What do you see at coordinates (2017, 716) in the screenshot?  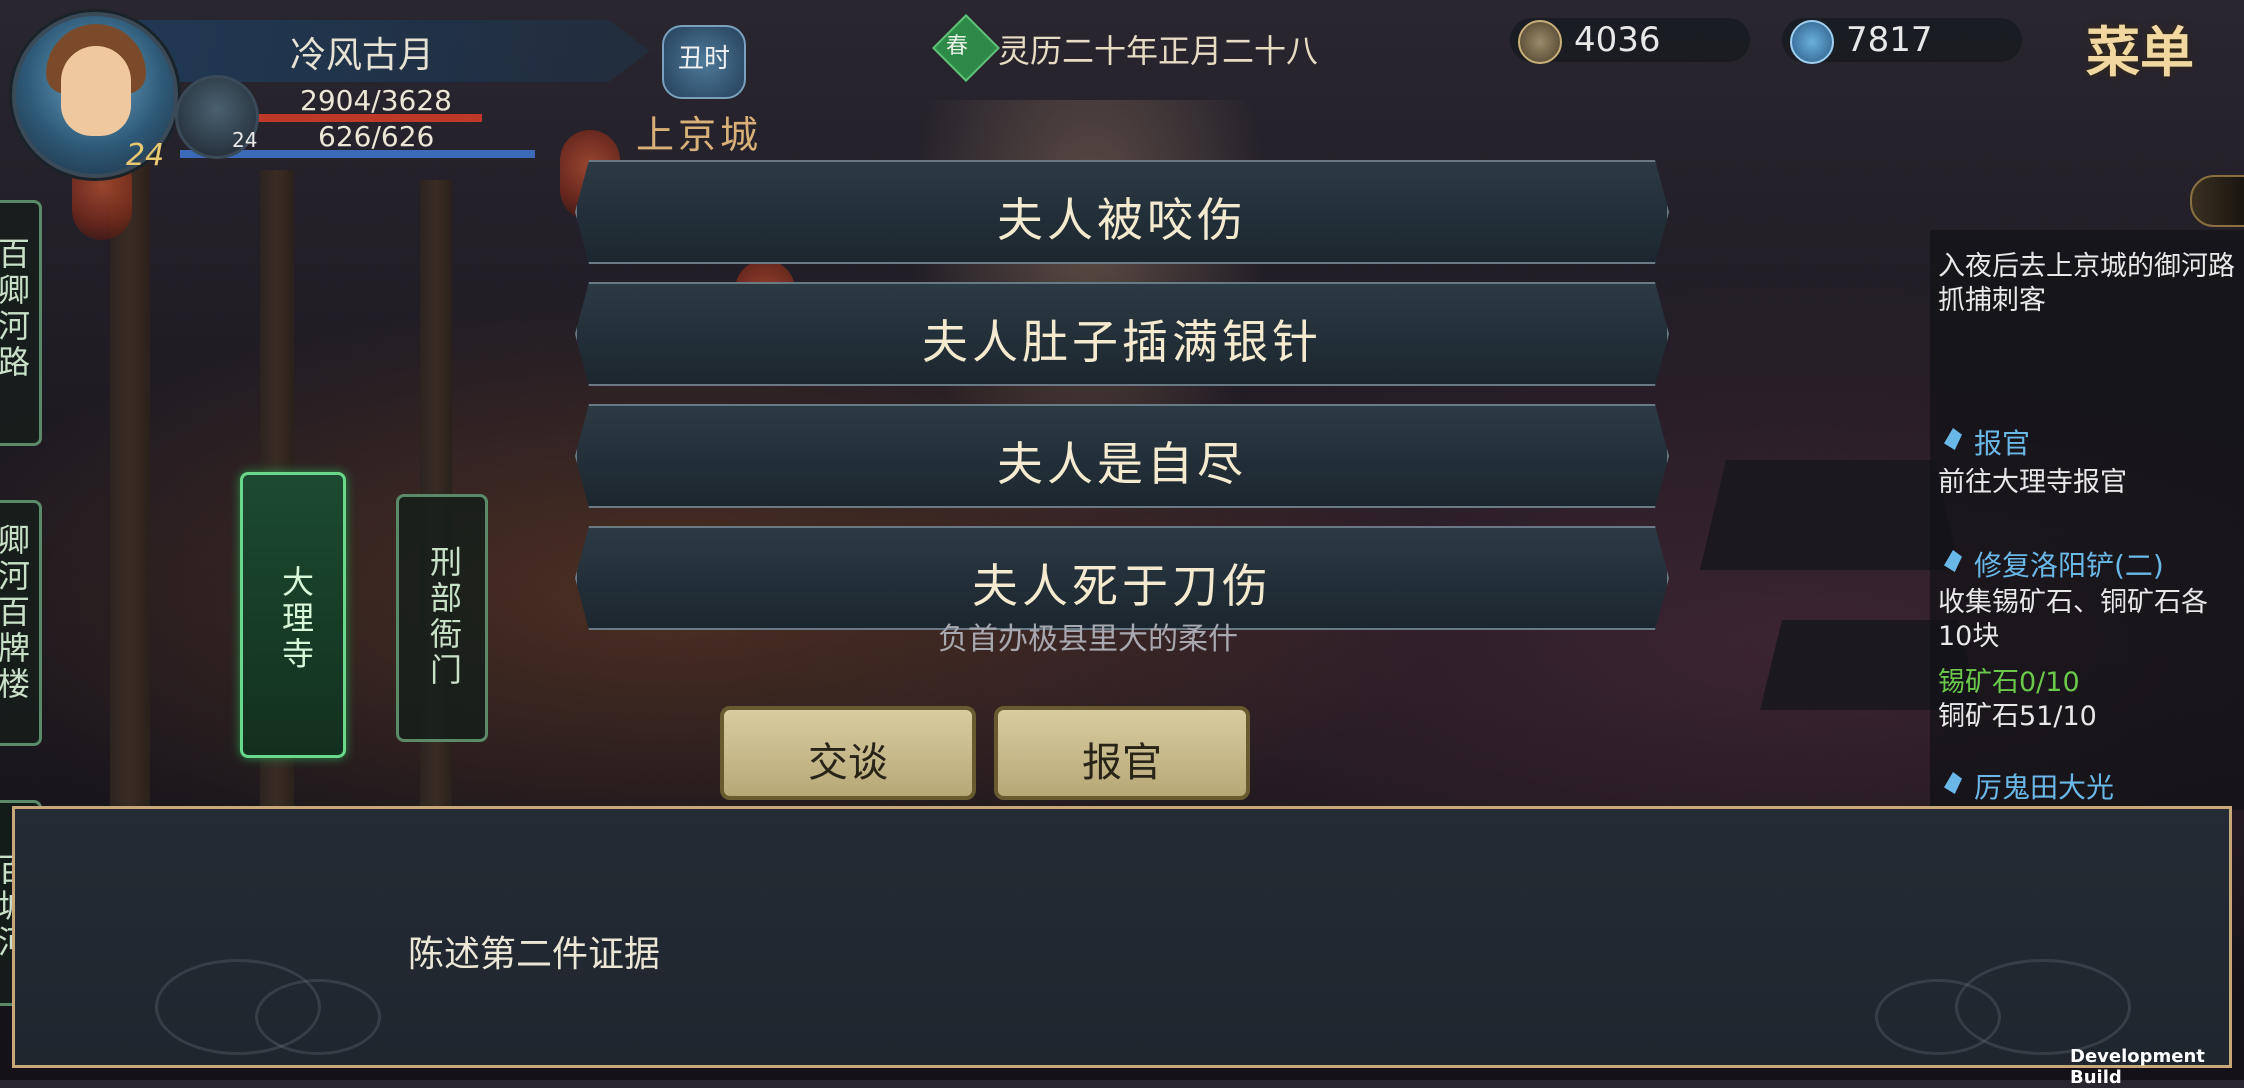 I see `quest-progress-copper: 铜矿石51/10` at bounding box center [2017, 716].